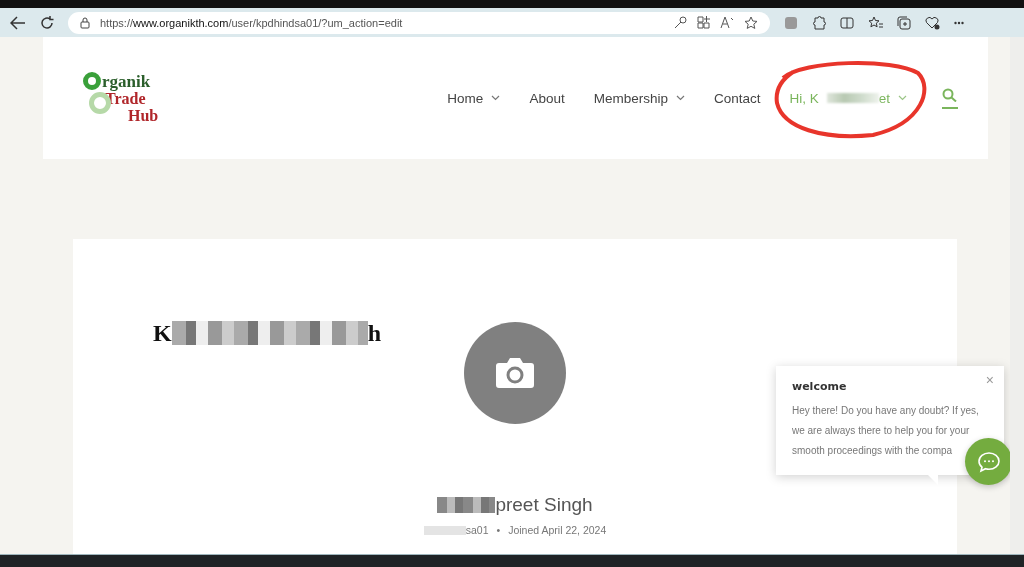 Image resolution: width=1024 pixels, height=567 pixels. What do you see at coordinates (124, 98) in the screenshot?
I see `site-logo: rganik Trade Hub` at bounding box center [124, 98].